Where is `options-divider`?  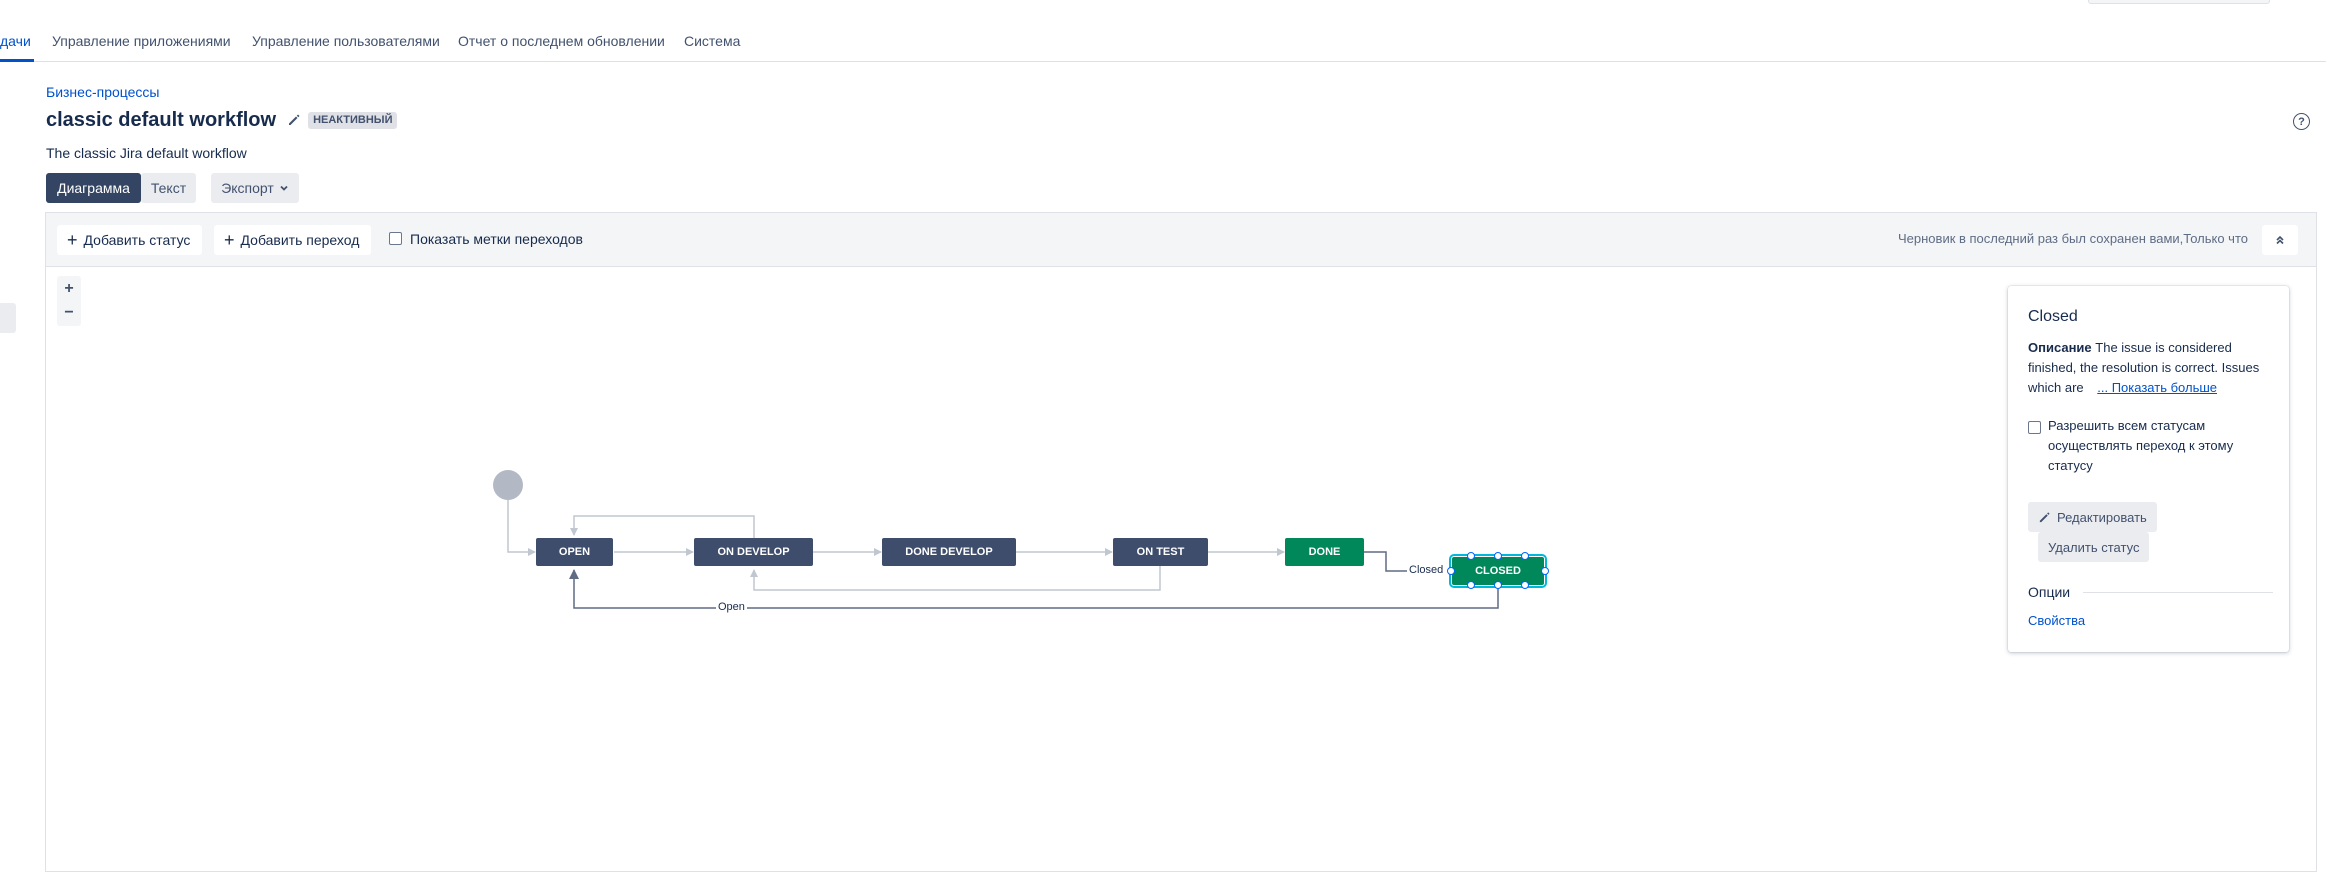 options-divider is located at coordinates (2178, 592).